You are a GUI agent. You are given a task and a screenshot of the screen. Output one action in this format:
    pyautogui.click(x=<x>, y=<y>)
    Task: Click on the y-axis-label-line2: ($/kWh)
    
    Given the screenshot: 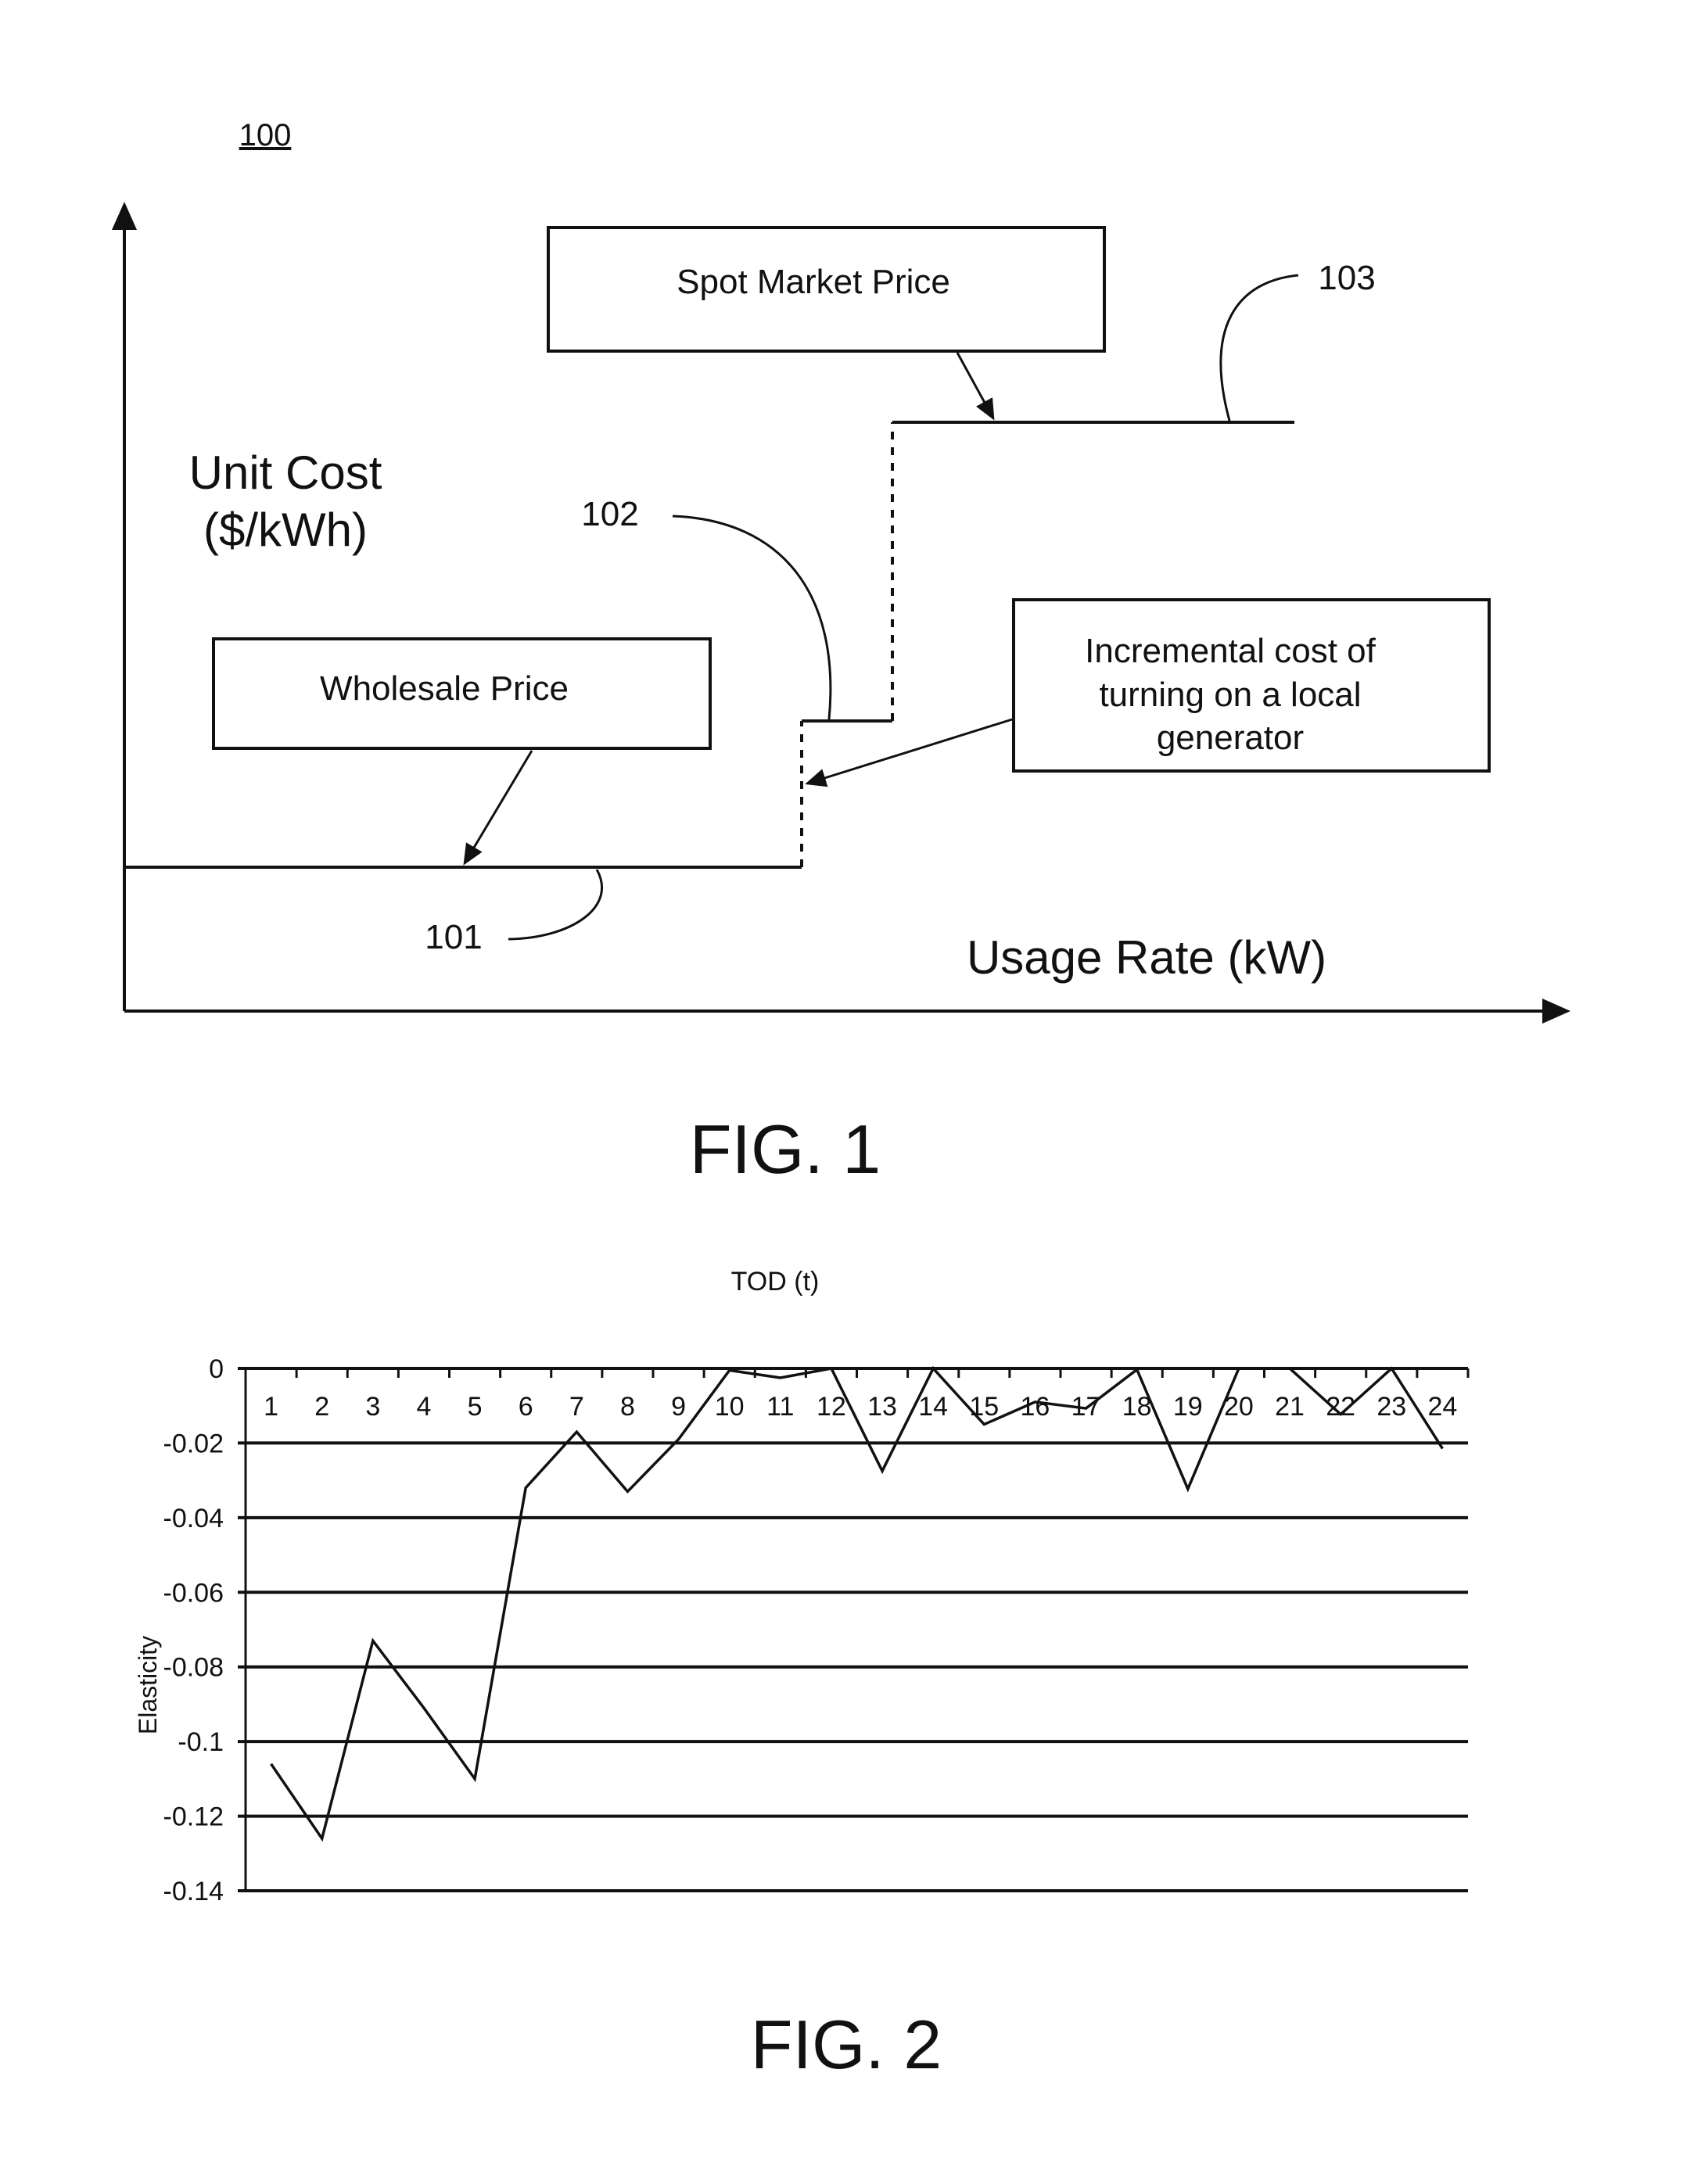 What is the action you would take?
    pyautogui.click(x=285, y=530)
    